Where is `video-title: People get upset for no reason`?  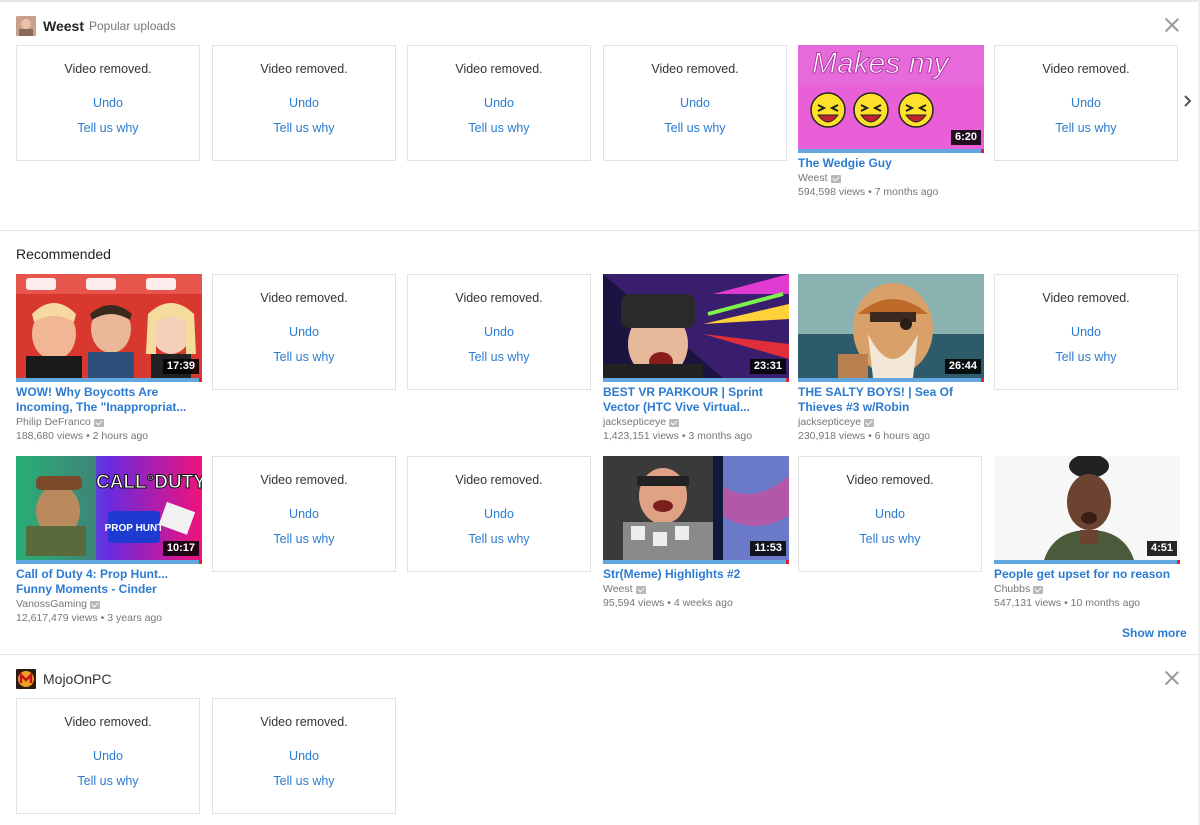 video-title: People get upset for no reason is located at coordinates (1087, 574).